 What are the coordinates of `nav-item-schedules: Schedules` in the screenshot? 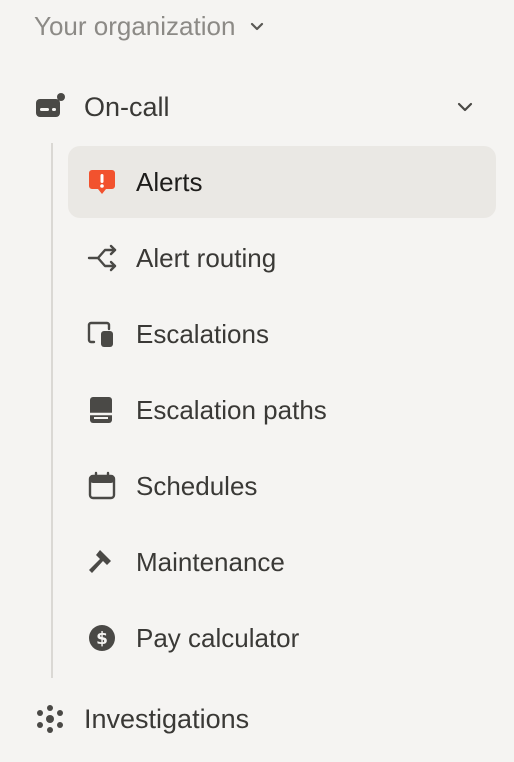 It's located at (282, 486).